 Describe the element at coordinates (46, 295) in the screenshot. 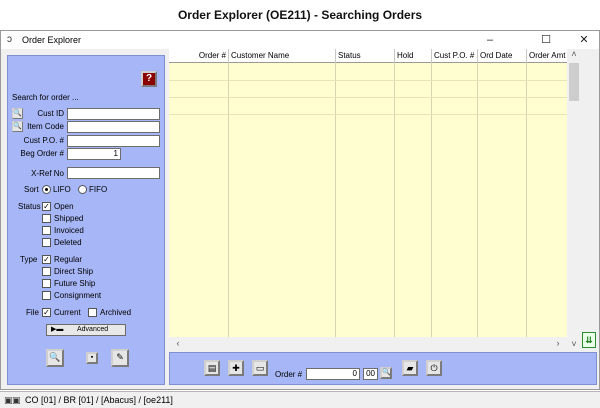

I see `type-consignment-checkbox` at that location.